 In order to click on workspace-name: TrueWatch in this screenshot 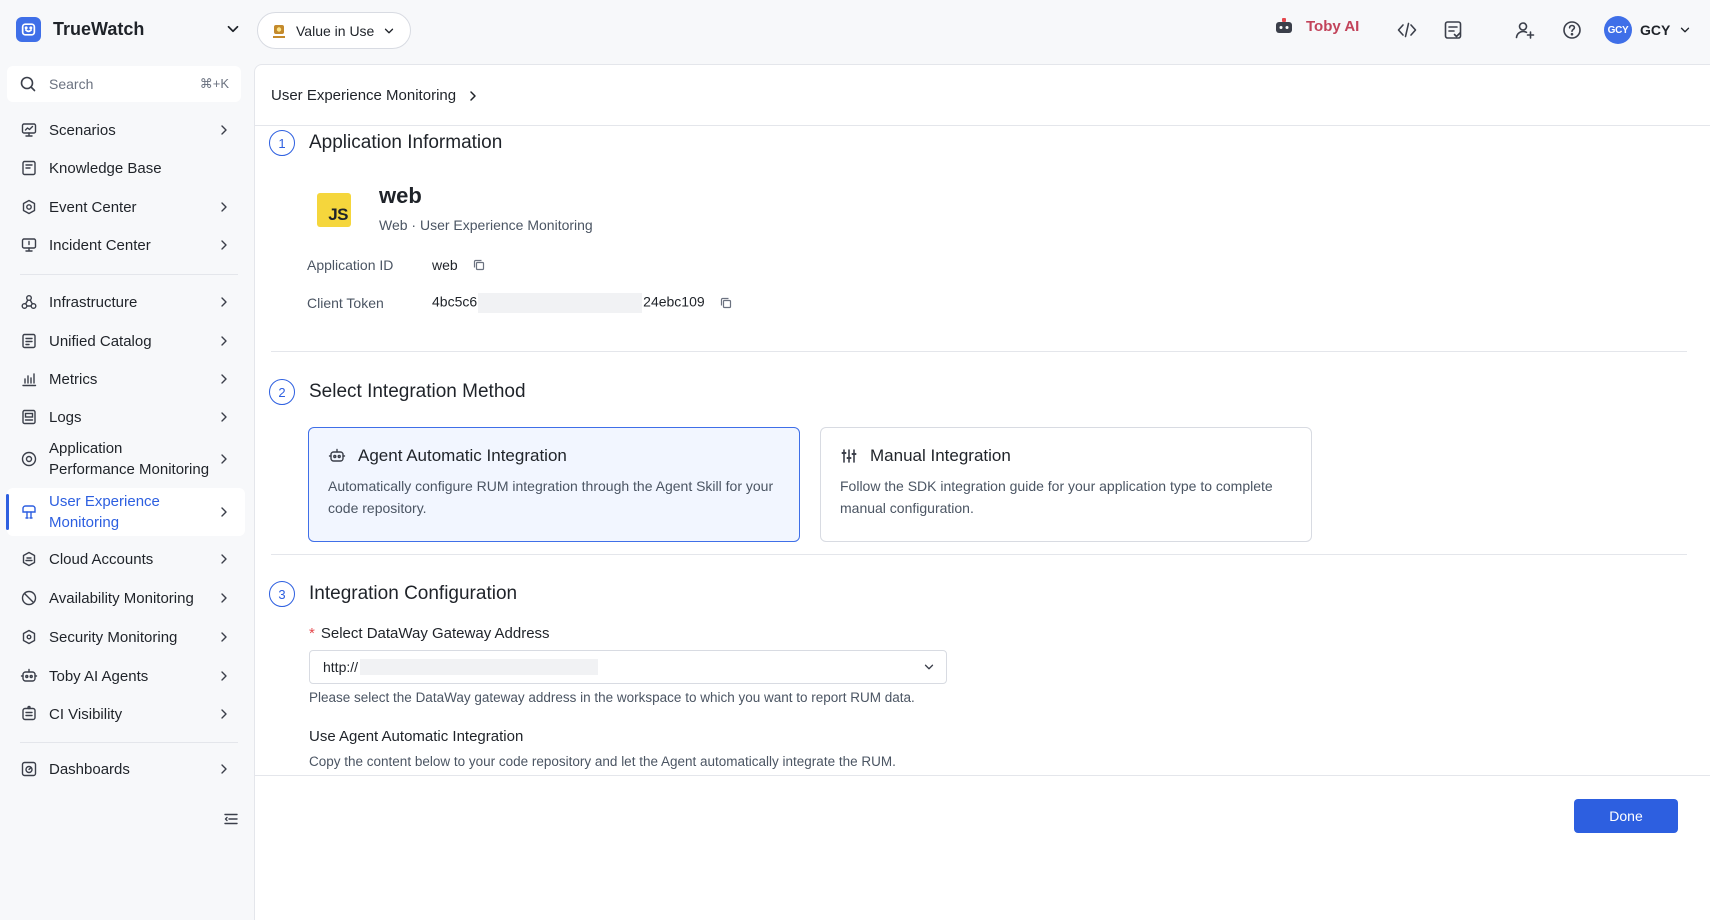, I will do `click(99, 29)`.